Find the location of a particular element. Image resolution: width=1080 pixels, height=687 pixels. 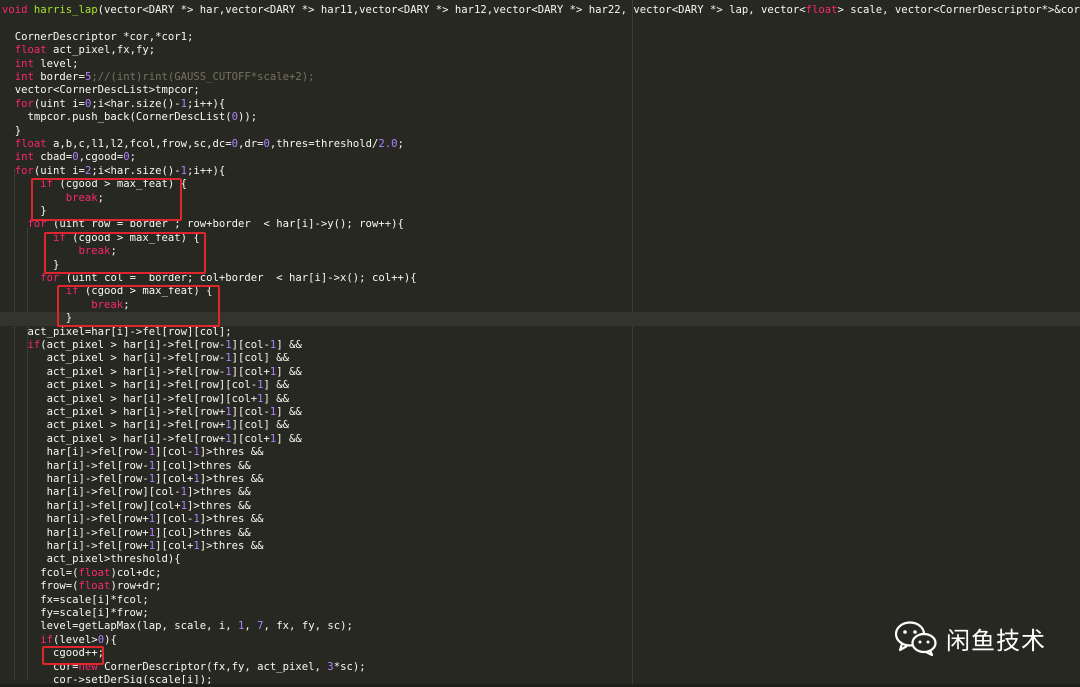

code-token: , fx, fy, sc); is located at coordinates (308, 626).